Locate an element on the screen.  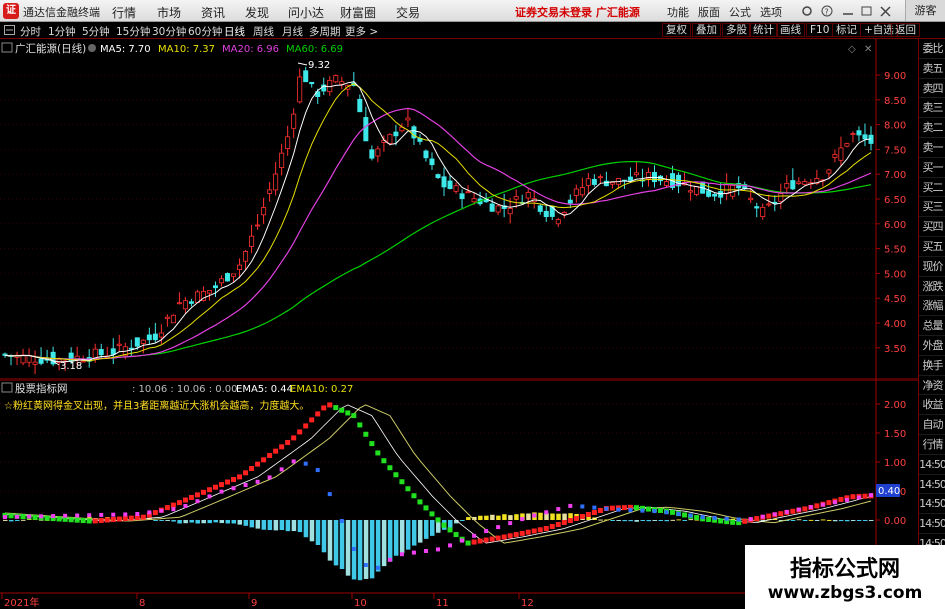
maximize-icon is located at coordinates (866, 11).